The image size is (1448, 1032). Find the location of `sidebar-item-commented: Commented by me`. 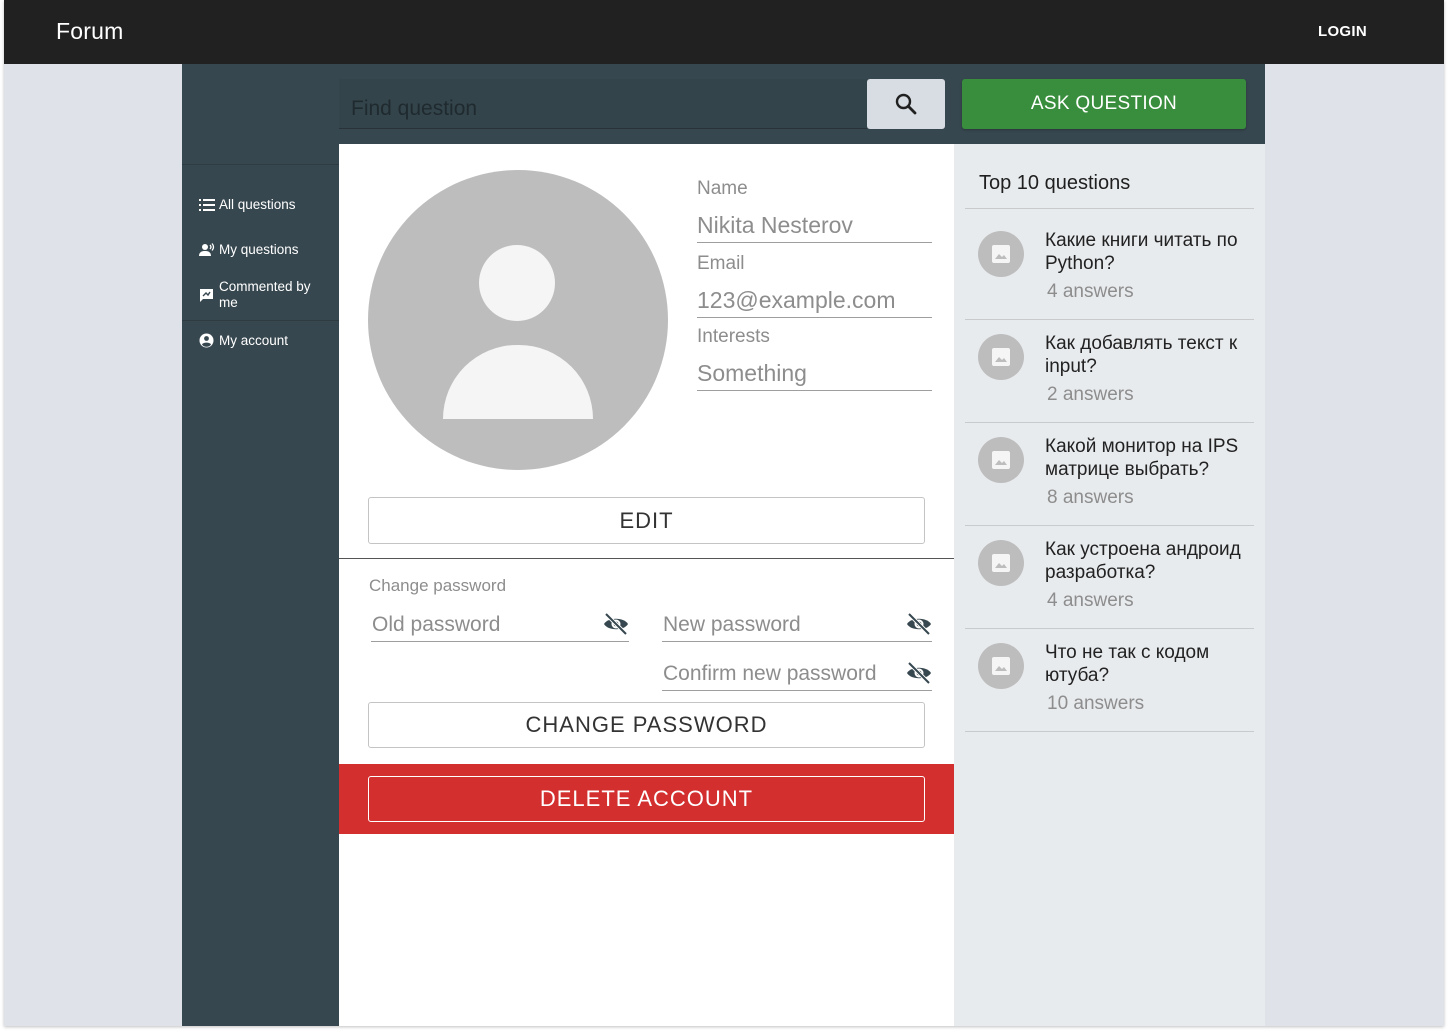

sidebar-item-commented: Commented by me is located at coordinates (263, 295).